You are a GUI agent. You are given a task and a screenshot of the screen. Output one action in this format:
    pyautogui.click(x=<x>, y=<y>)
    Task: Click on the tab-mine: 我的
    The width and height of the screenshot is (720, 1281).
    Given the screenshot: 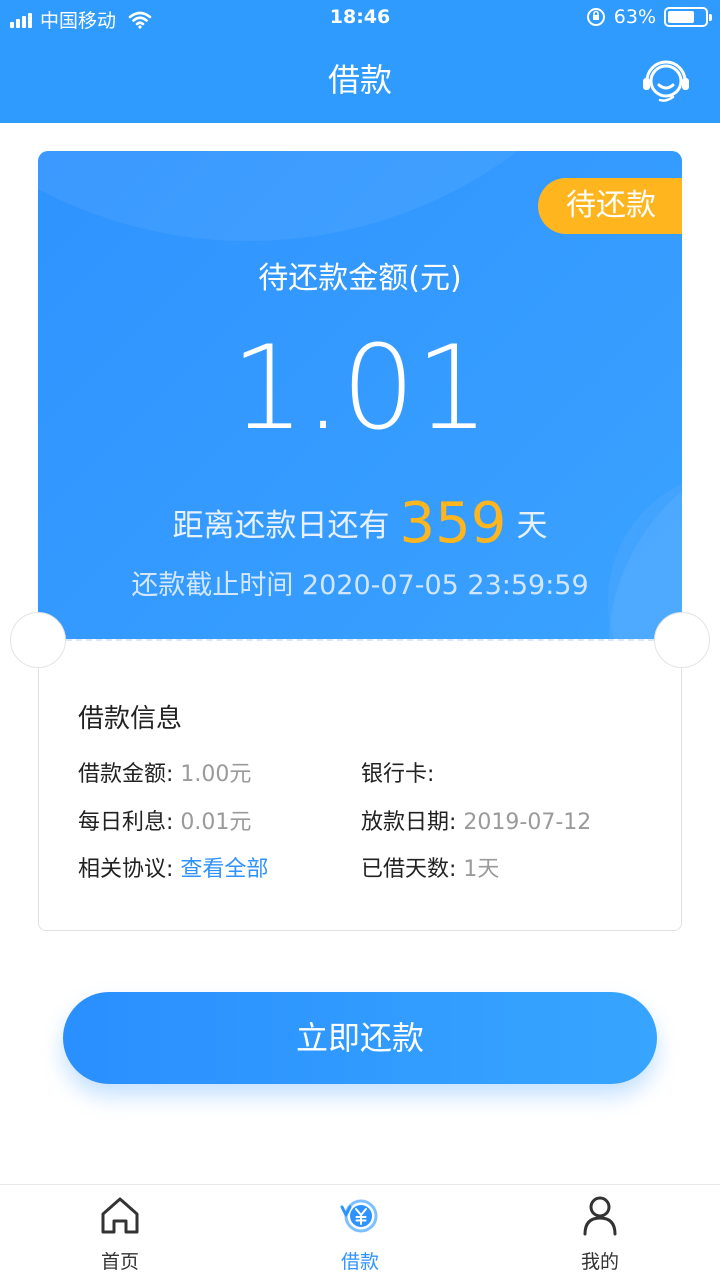 What is the action you would take?
    pyautogui.click(x=600, y=1233)
    